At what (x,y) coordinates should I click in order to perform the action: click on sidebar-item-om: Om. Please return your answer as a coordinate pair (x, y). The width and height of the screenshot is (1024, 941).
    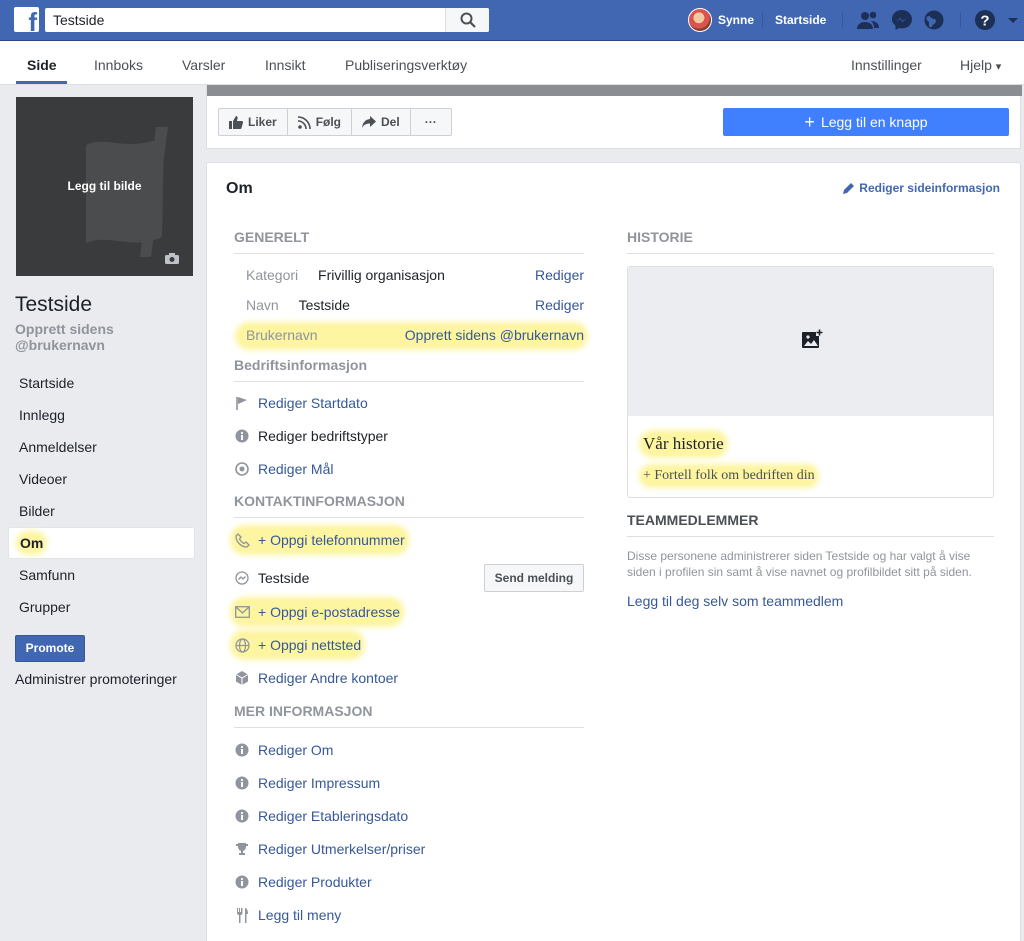
    Looking at the image, I should click on (101, 543).